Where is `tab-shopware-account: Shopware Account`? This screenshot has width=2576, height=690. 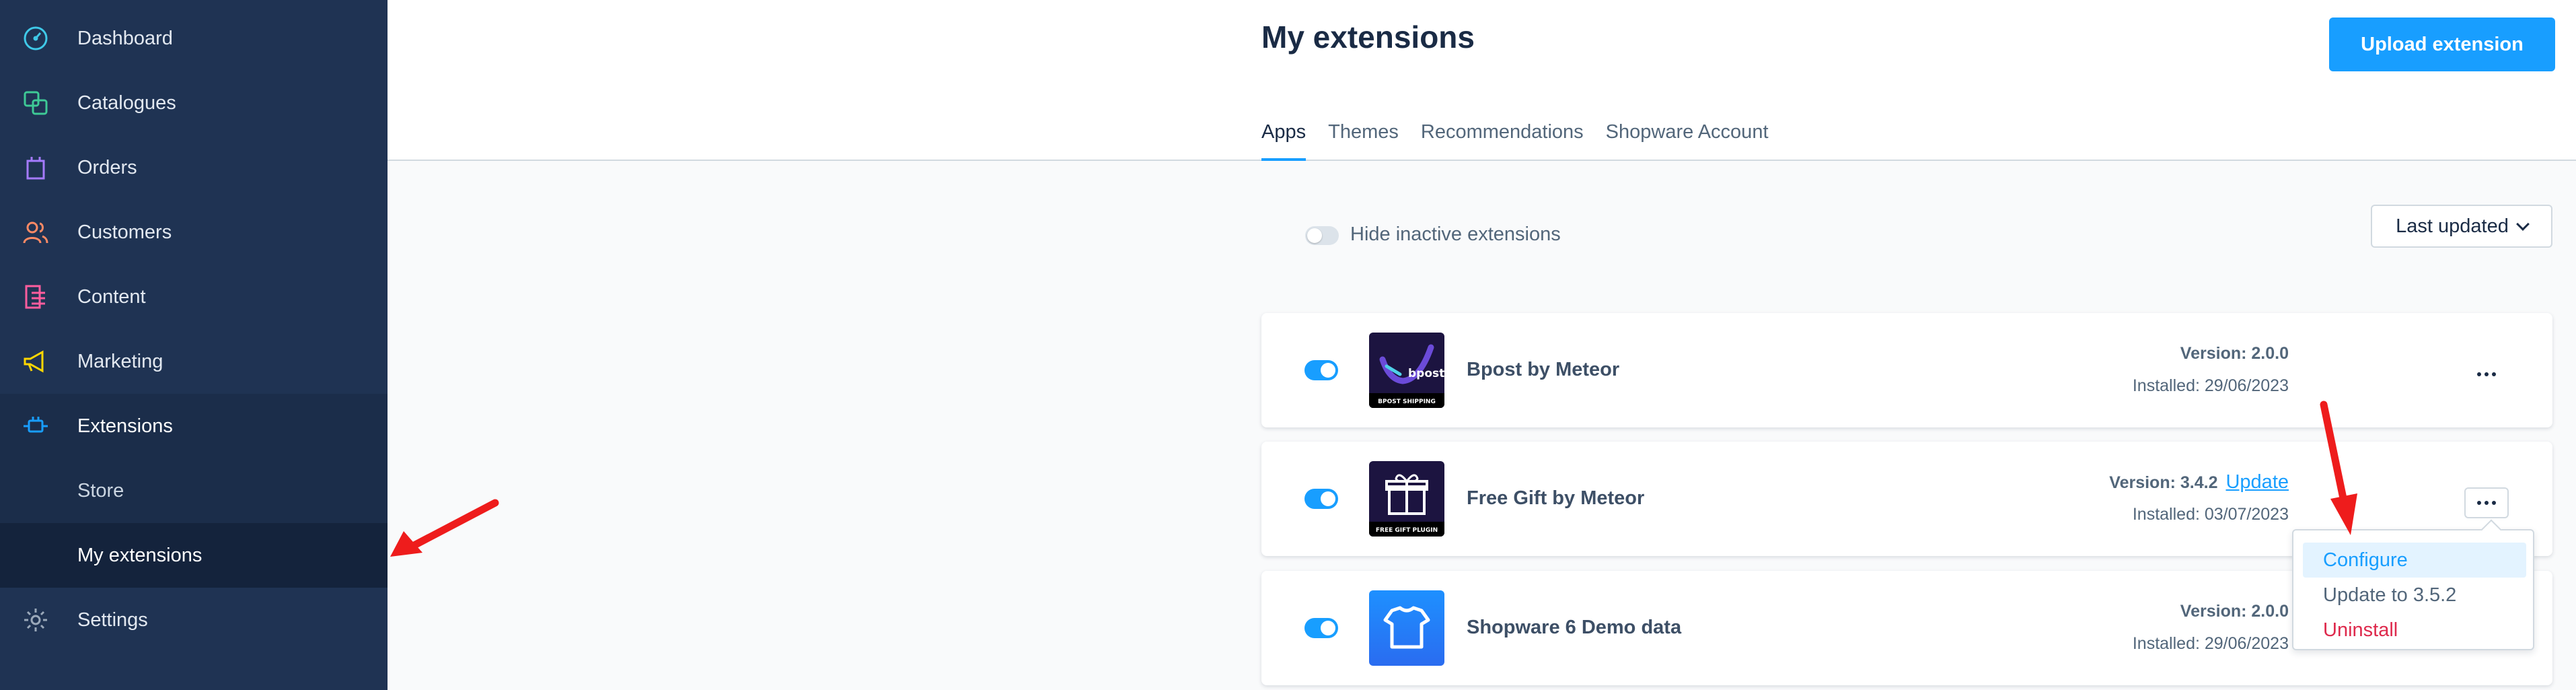 tab-shopware-account: Shopware Account is located at coordinates (1687, 141).